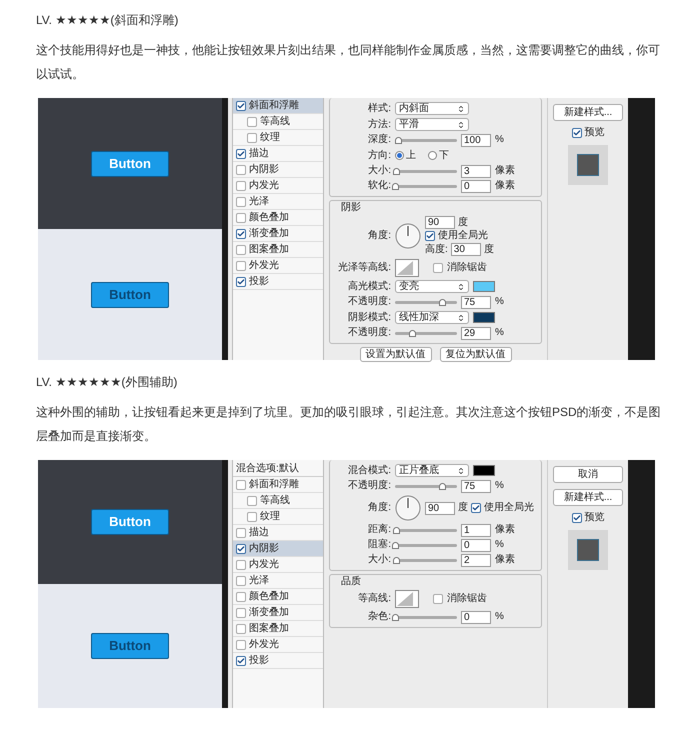 The height and width of the screenshot is (750, 690). I want to click on value-field: 30, so click(465, 249).